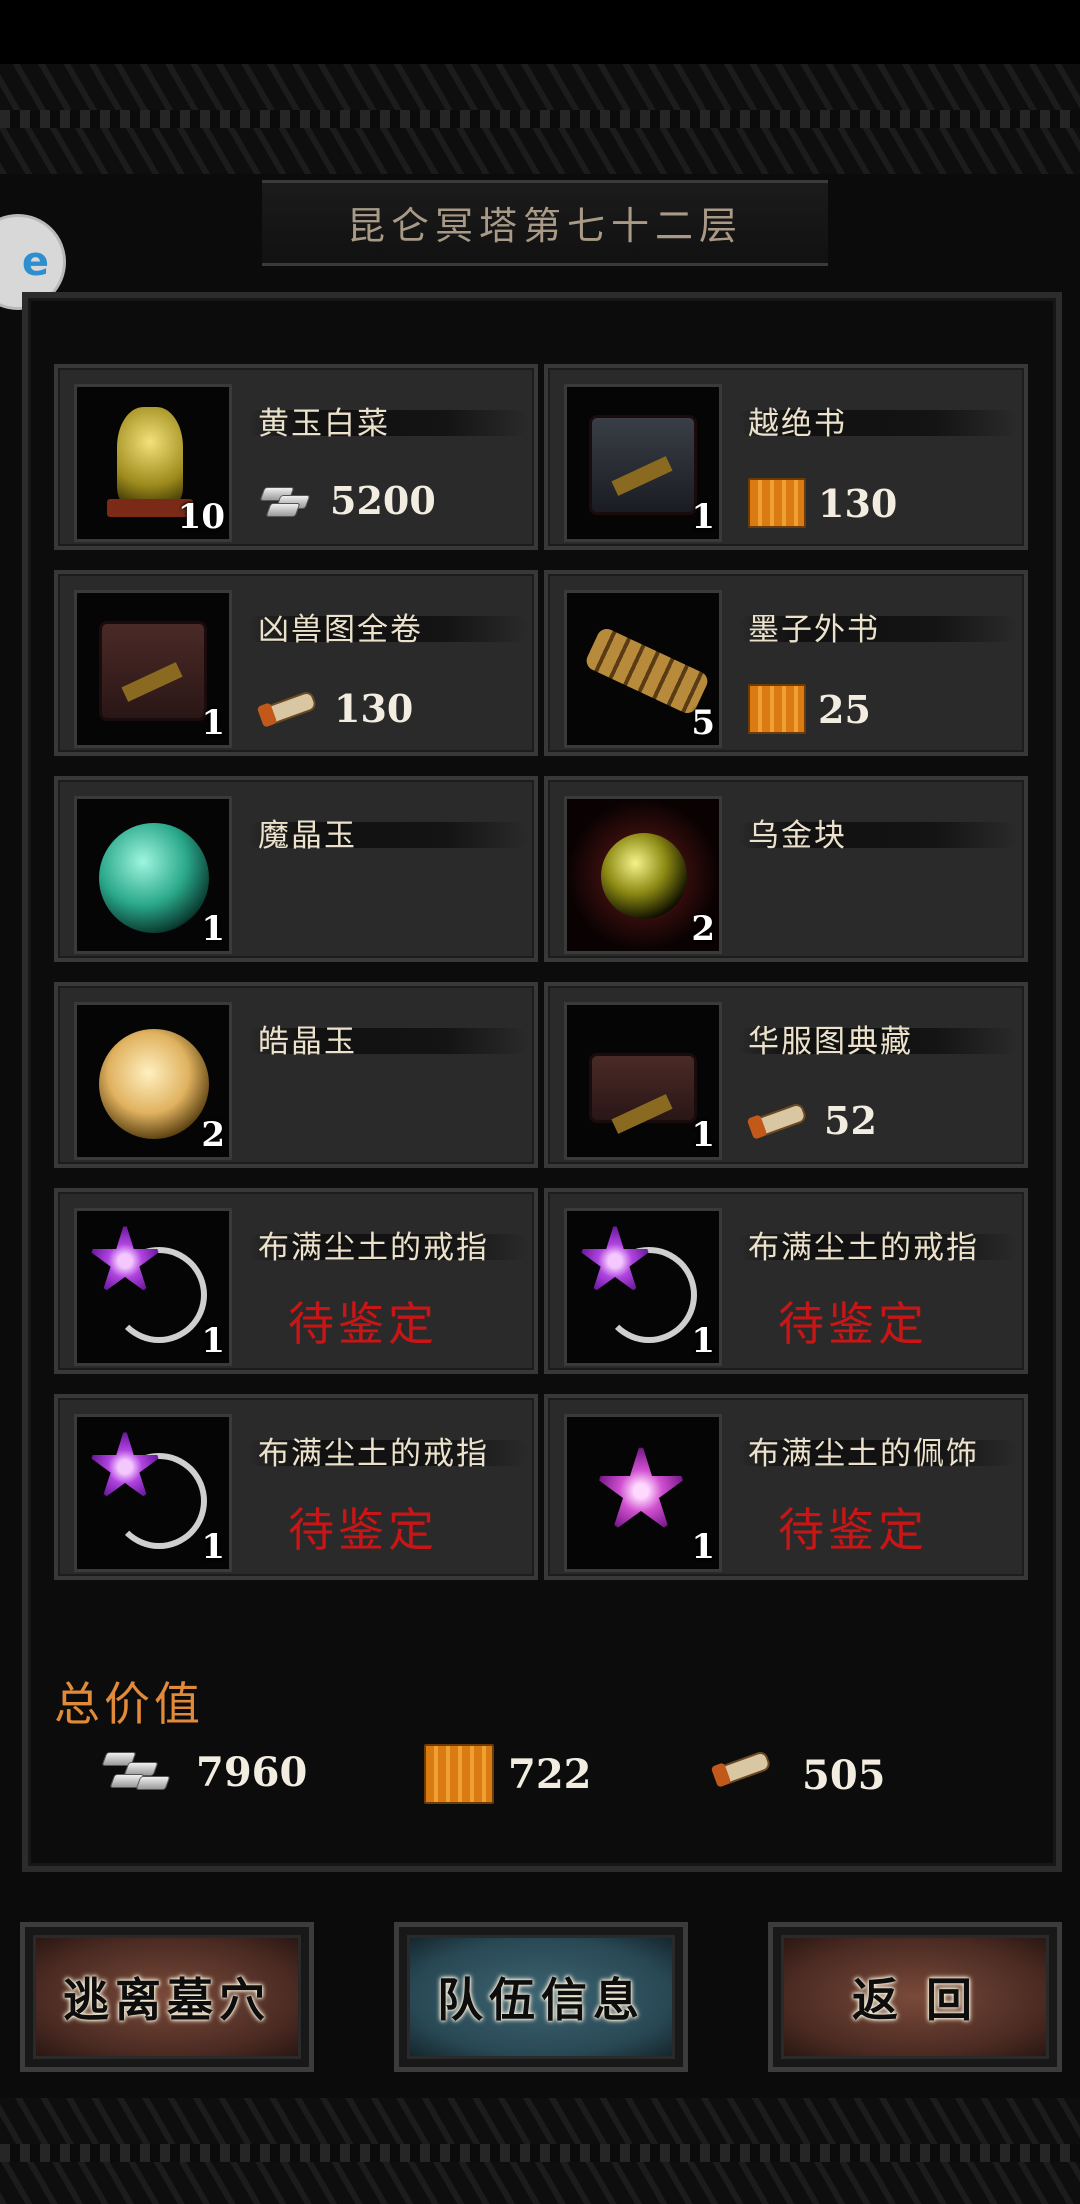  Describe the element at coordinates (307, 1042) in the screenshot. I see `item-name: 皓晶玉` at that location.